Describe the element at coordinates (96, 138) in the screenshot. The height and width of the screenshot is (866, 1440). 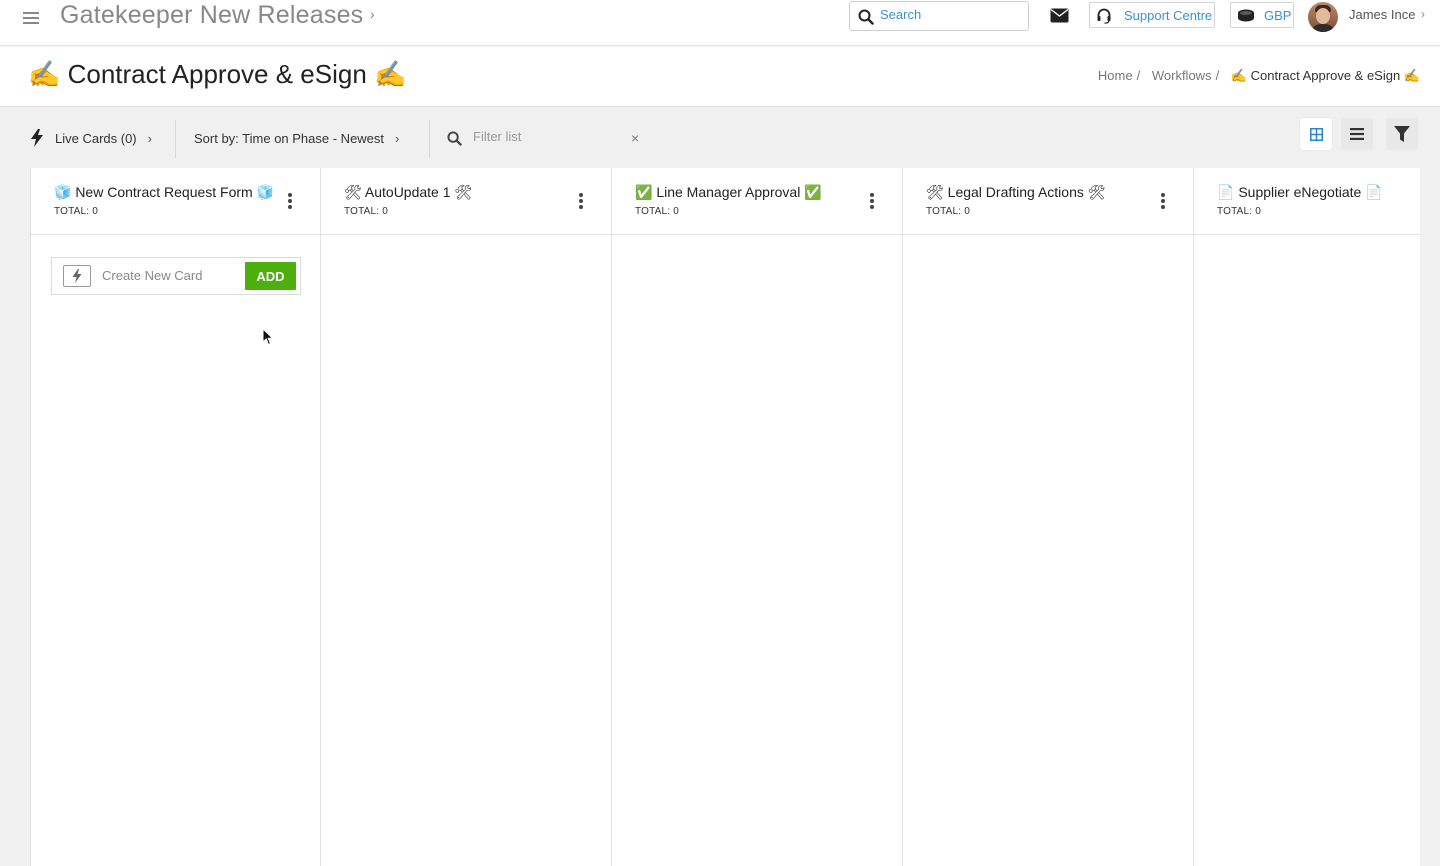
I see `live-cards-label: Live Cards (0)` at that location.